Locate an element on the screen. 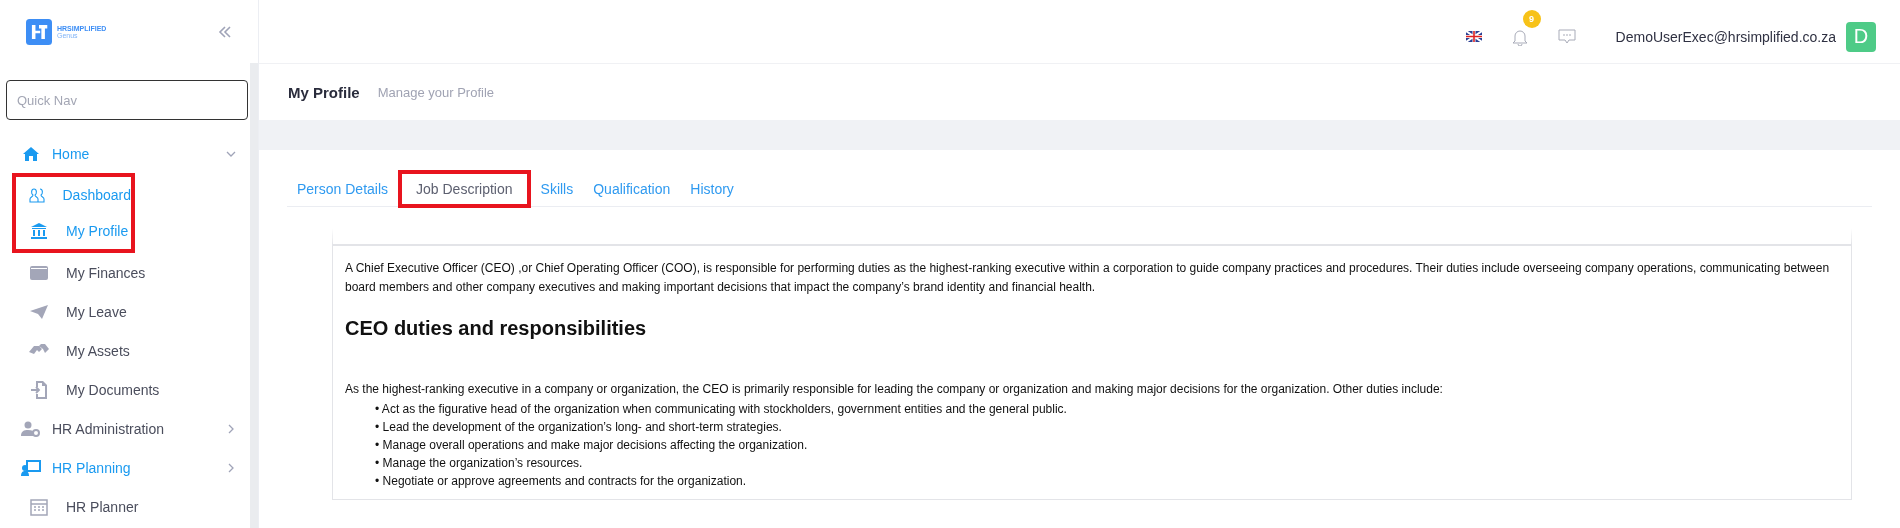 This screenshot has width=1900, height=528. sidebar-item: My Documents is located at coordinates (128, 389).